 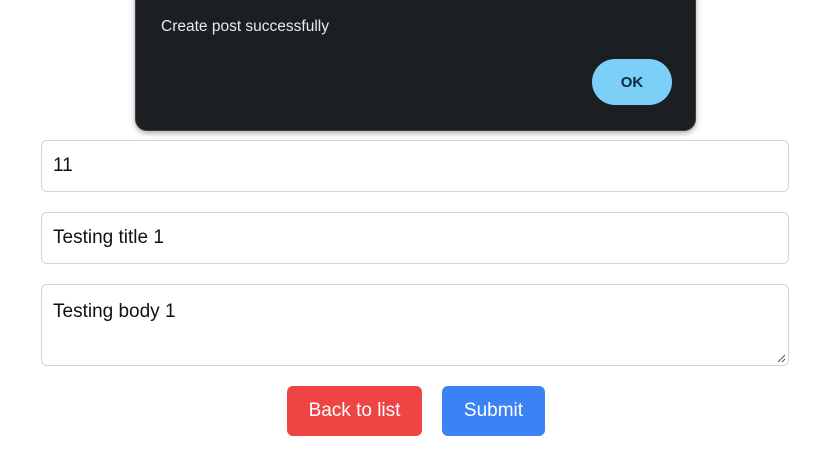 I want to click on back-to-list-label: Back to list, so click(x=354, y=410).